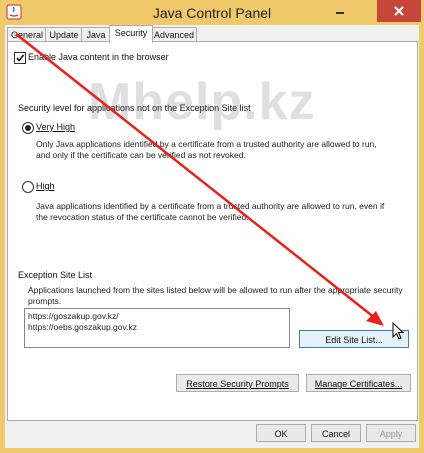  What do you see at coordinates (398, 331) in the screenshot?
I see `mouse-cursor-icon` at bounding box center [398, 331].